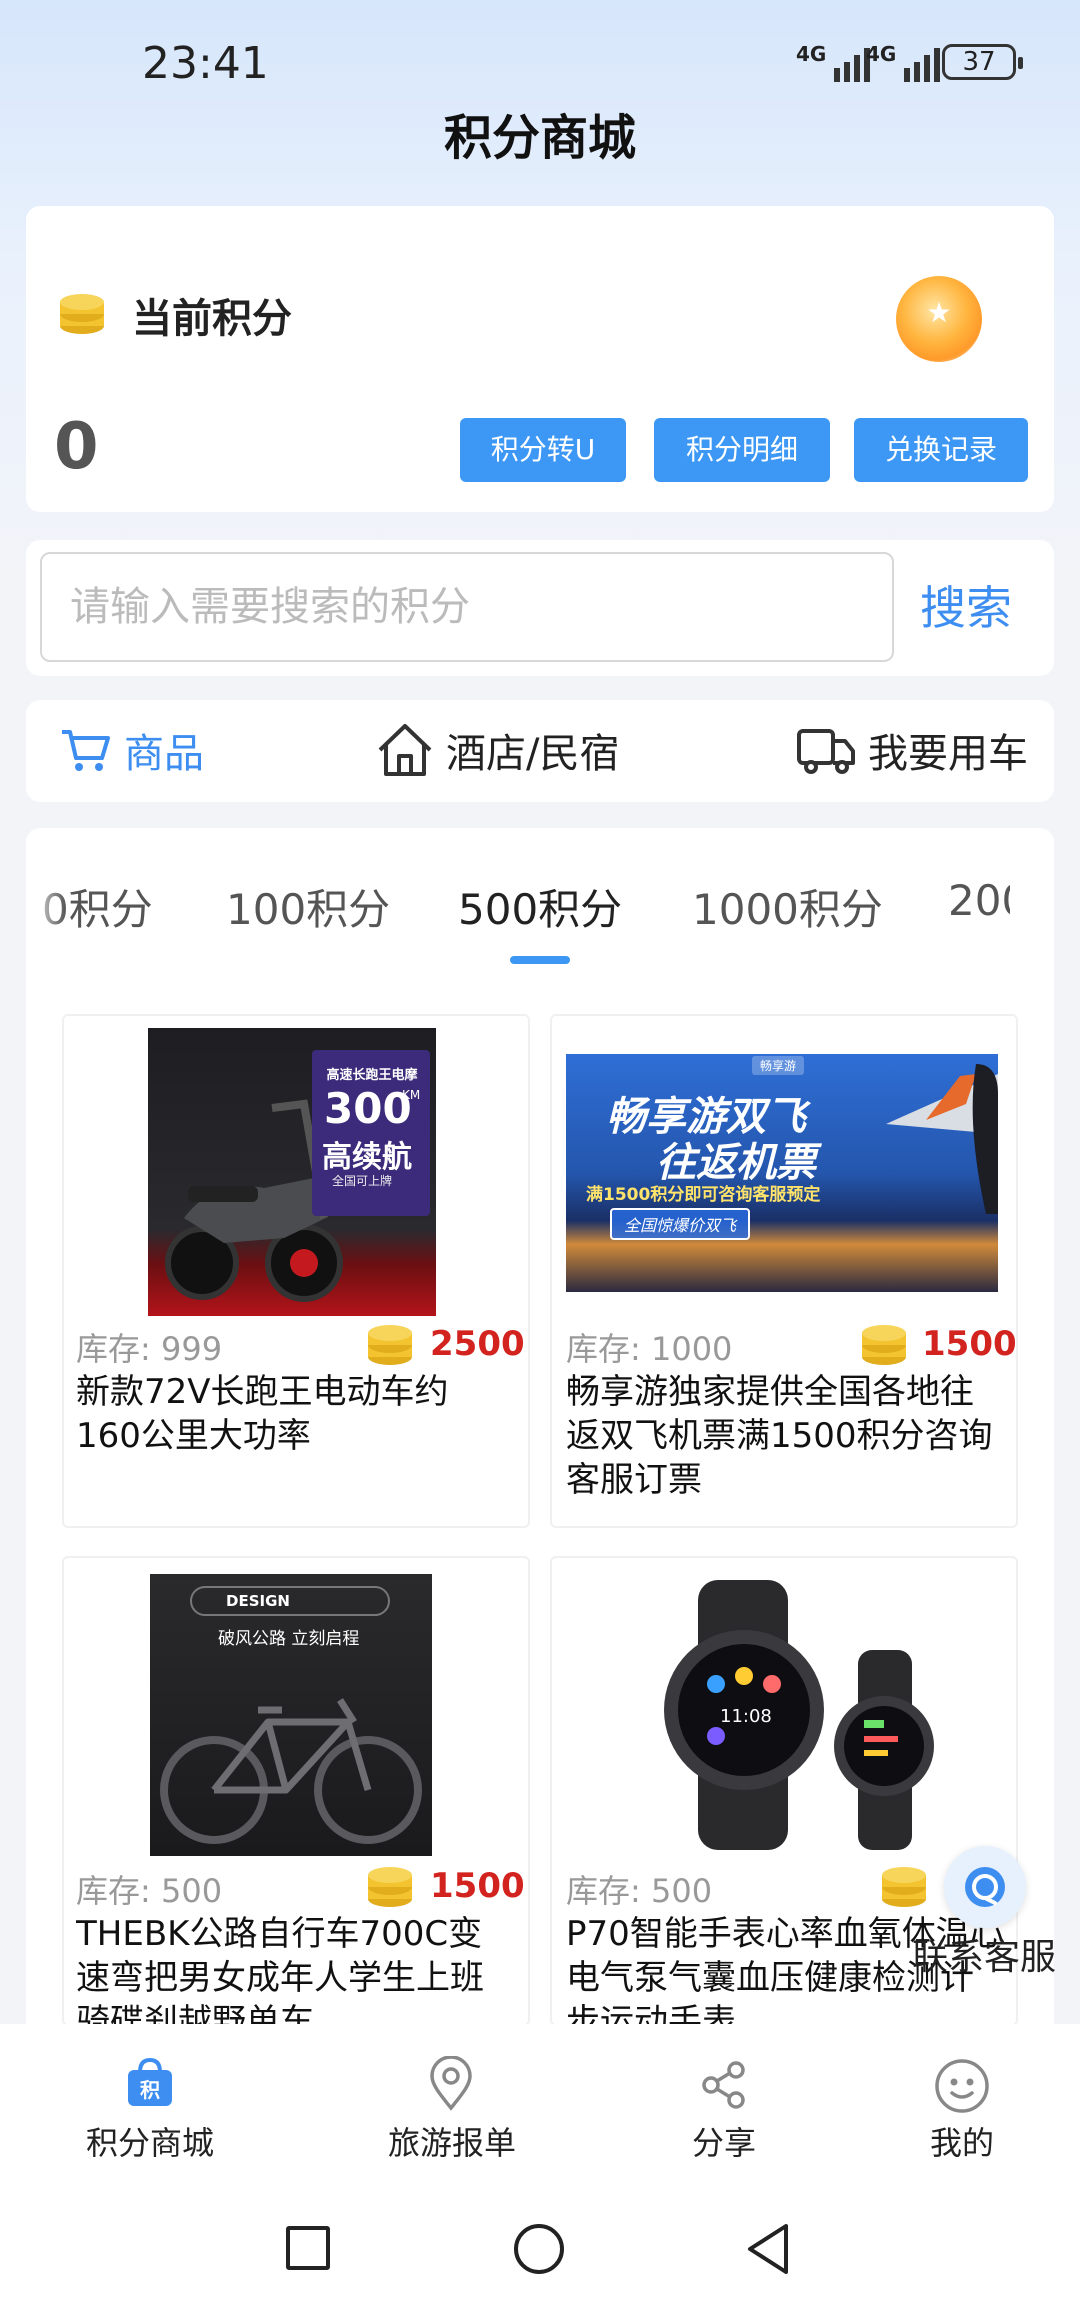  Describe the element at coordinates (150, 2141) in the screenshot. I see `nav-label-points-mall: 积分商城` at that location.